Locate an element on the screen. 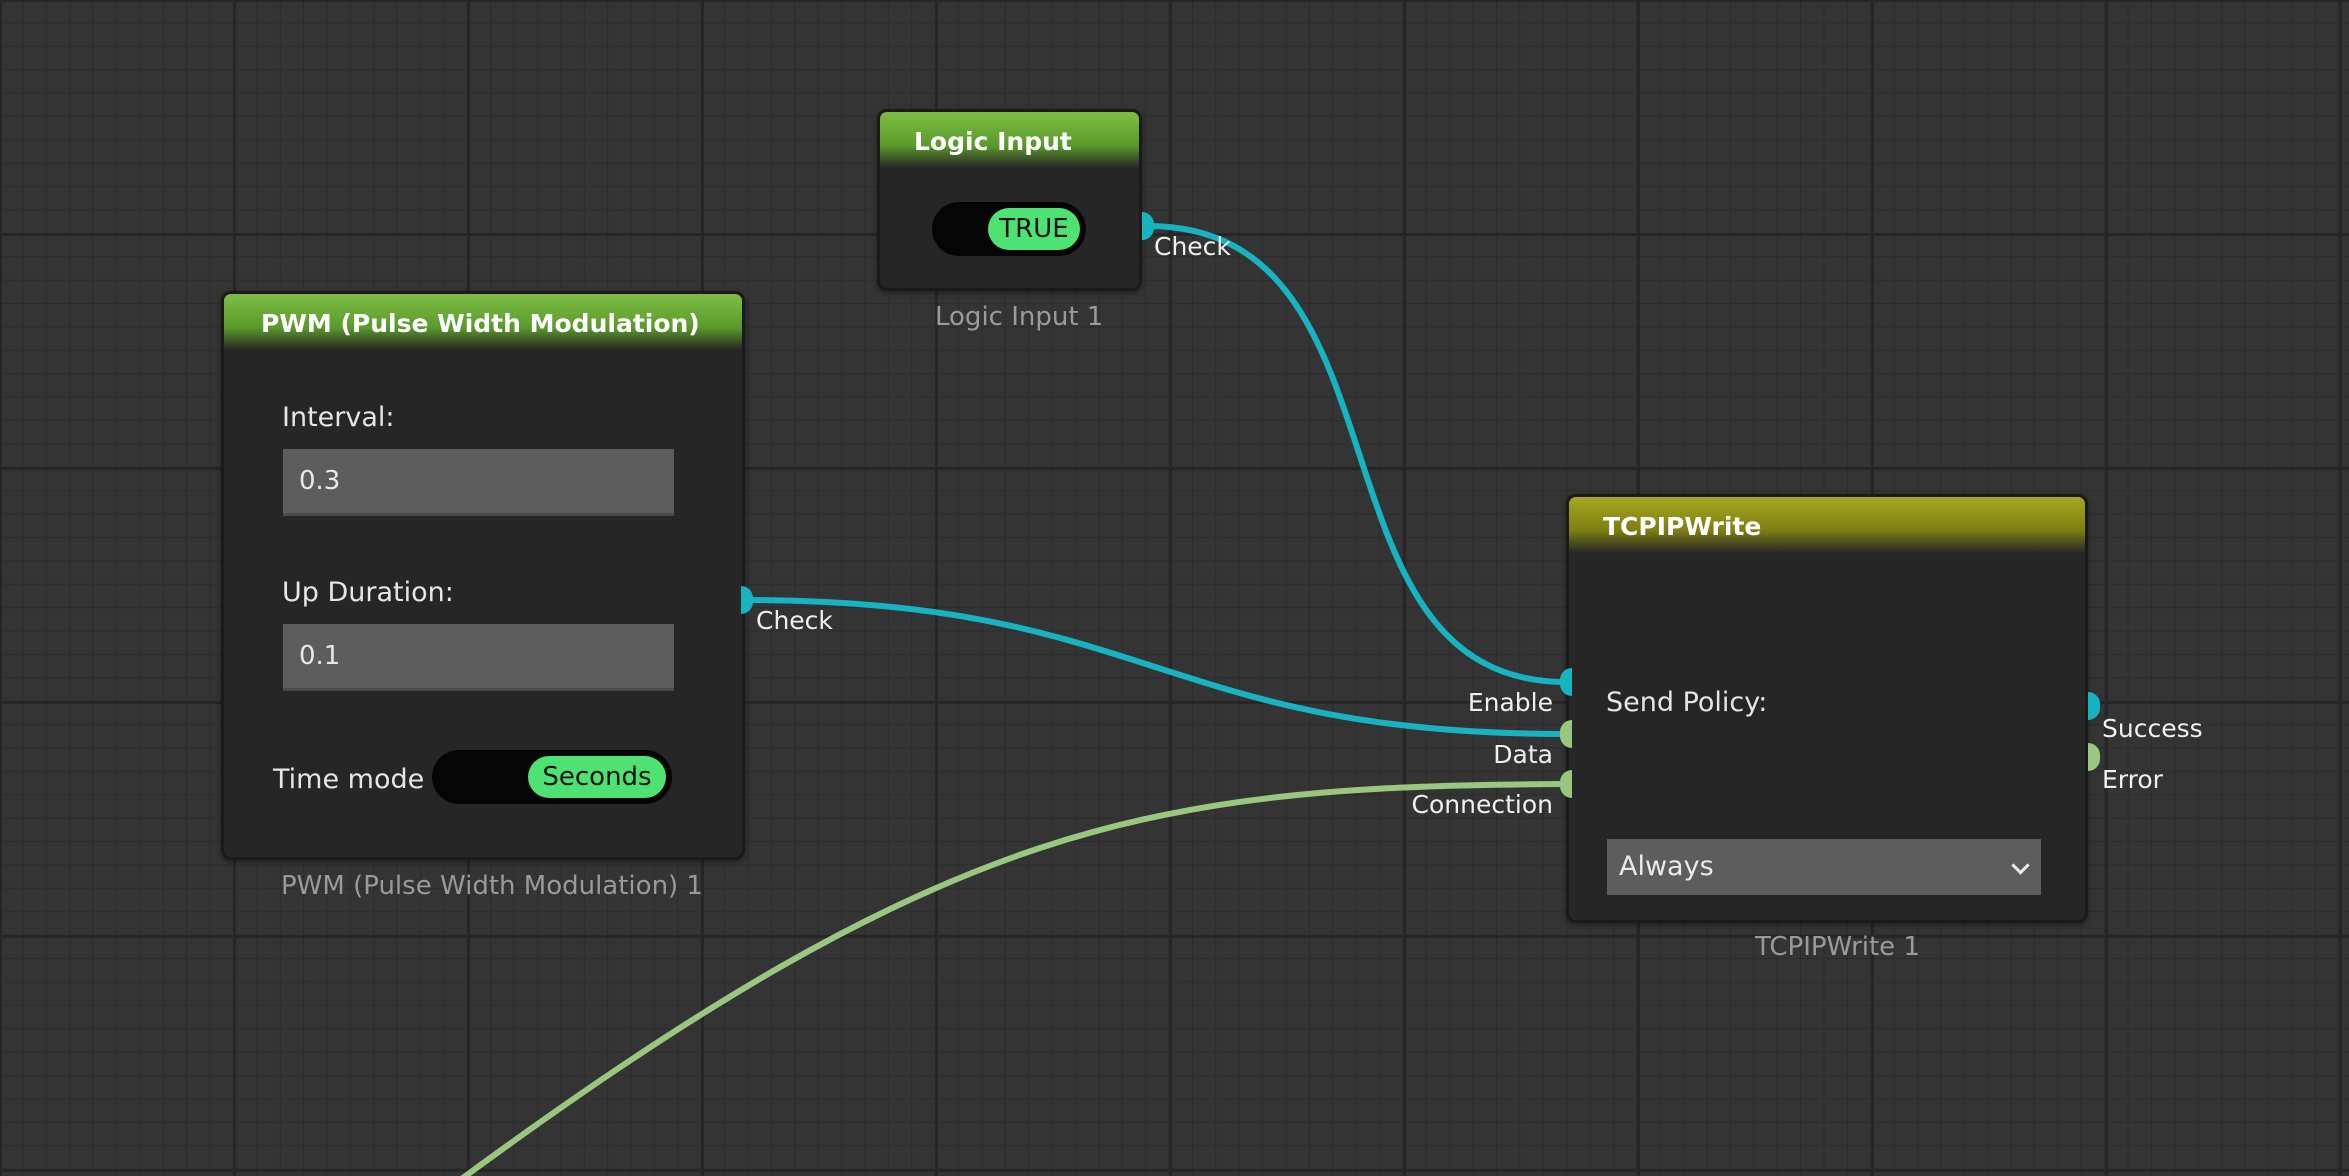 Image resolution: width=2349 pixels, height=1176 pixels. pwm-up-duration-label: Up Duration: is located at coordinates (368, 592).